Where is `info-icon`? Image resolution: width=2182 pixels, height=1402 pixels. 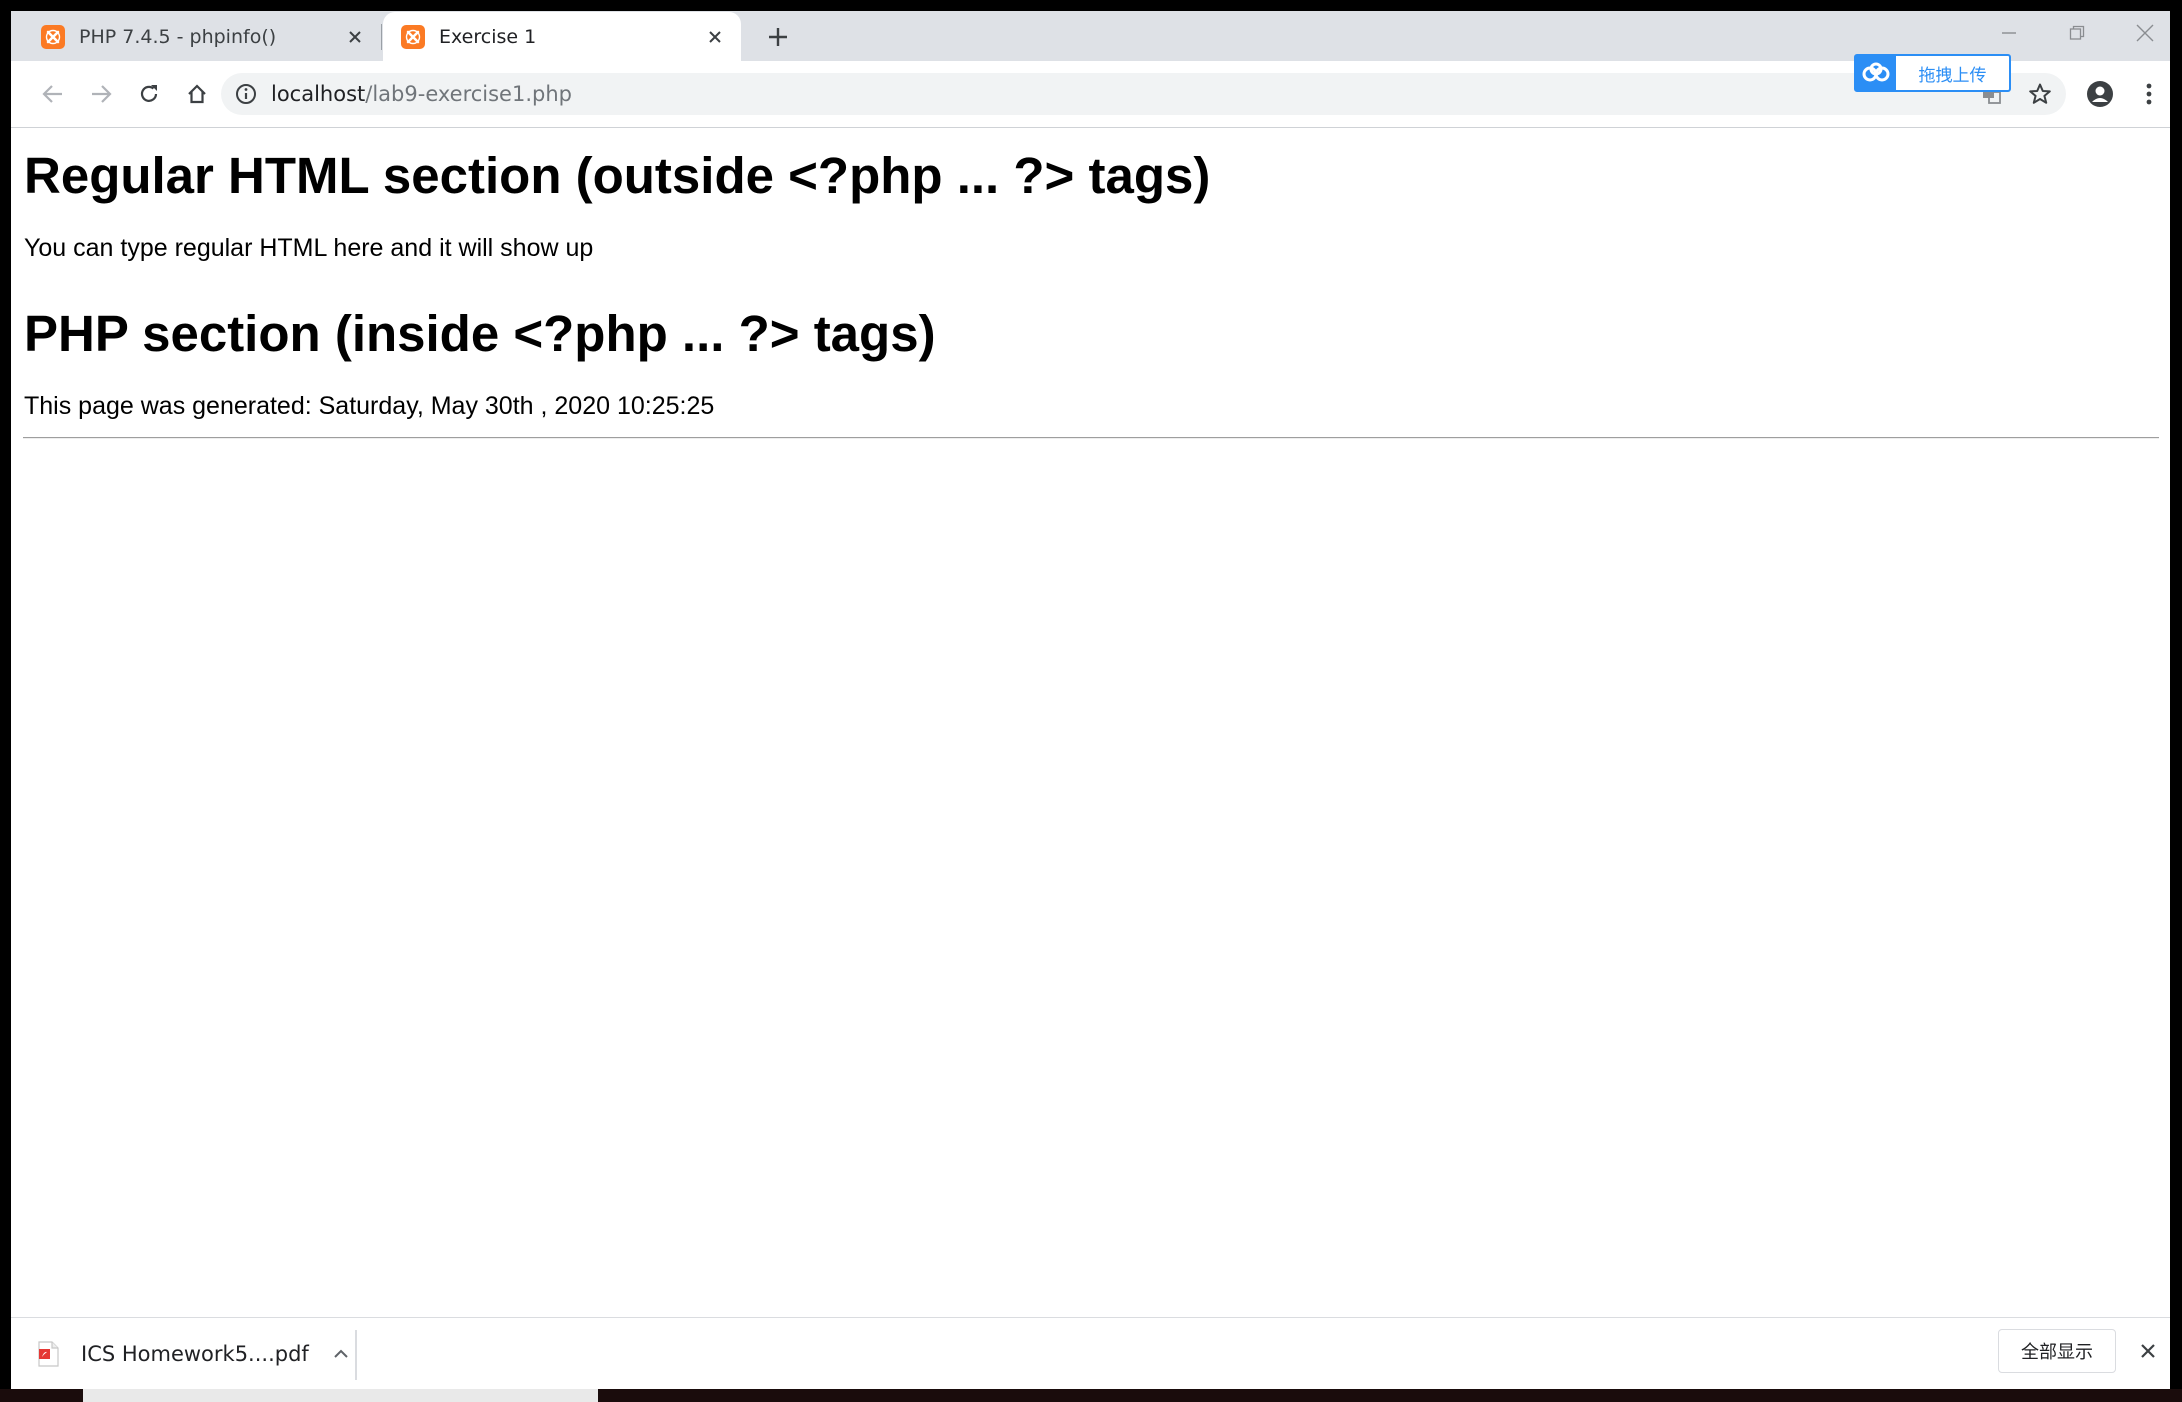
info-icon is located at coordinates (246, 94).